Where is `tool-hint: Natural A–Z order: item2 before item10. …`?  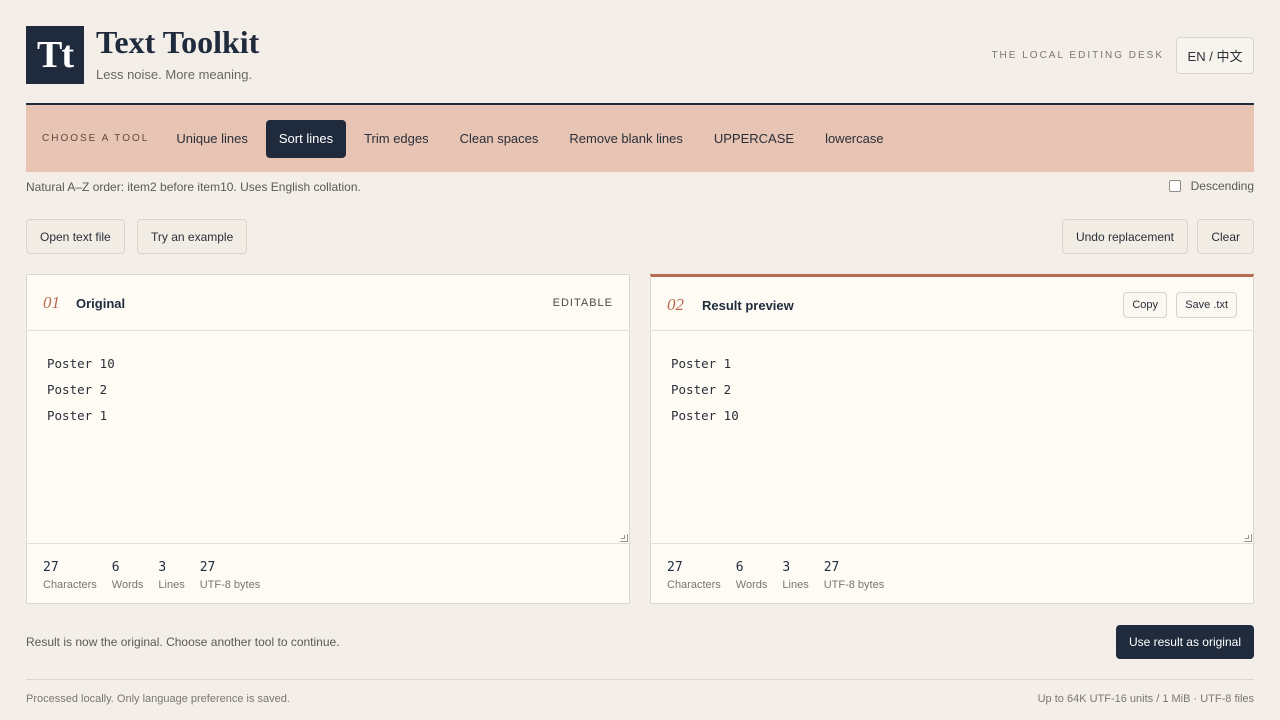 tool-hint: Natural A–Z order: item2 before item10. … is located at coordinates (193, 187).